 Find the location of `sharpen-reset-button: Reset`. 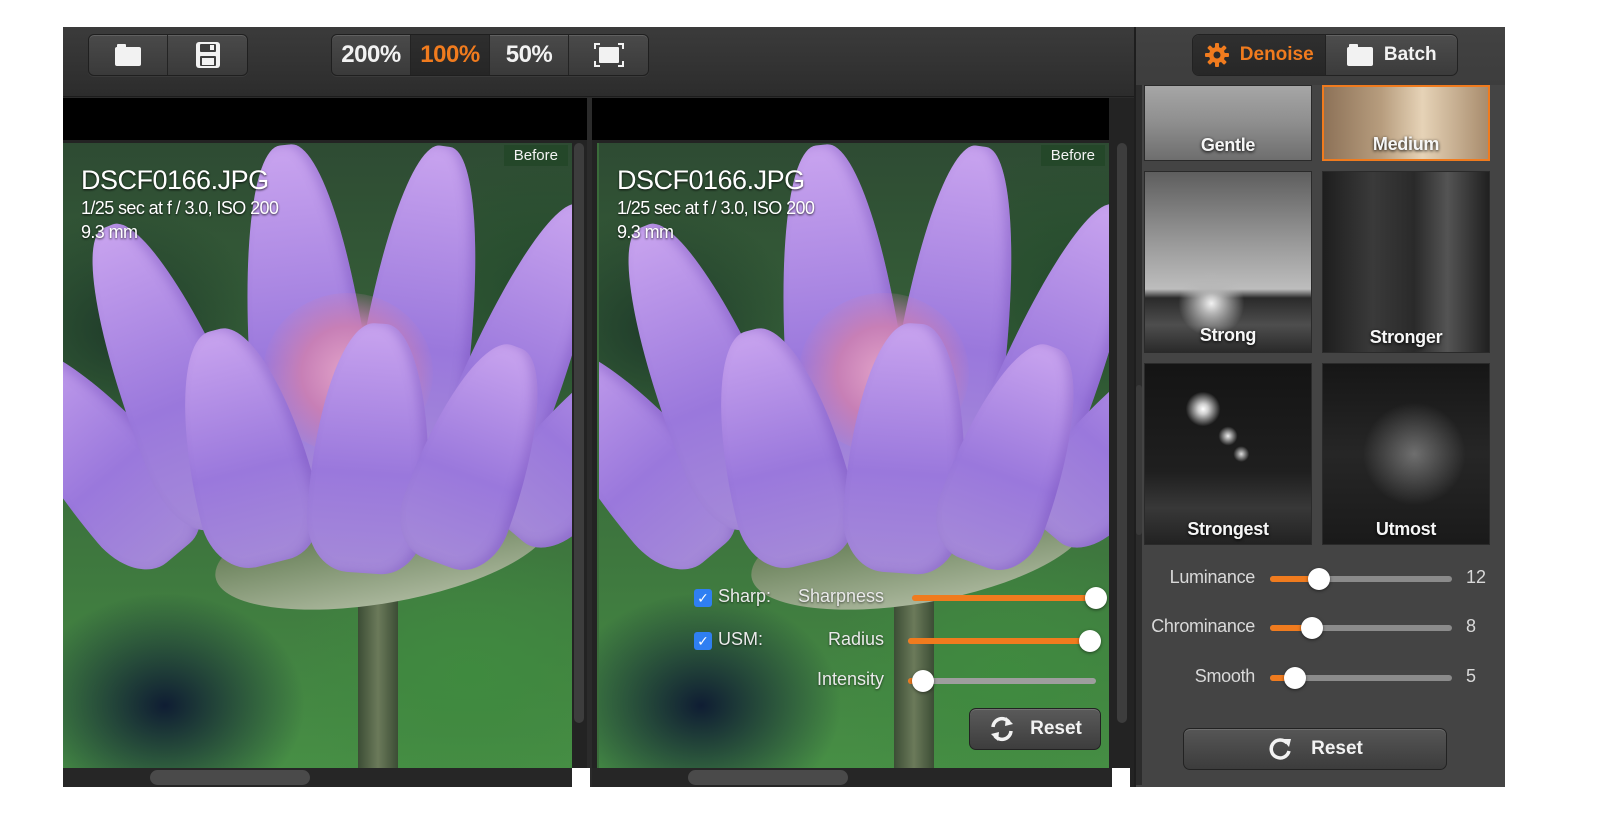

sharpen-reset-button: Reset is located at coordinates (1035, 729).